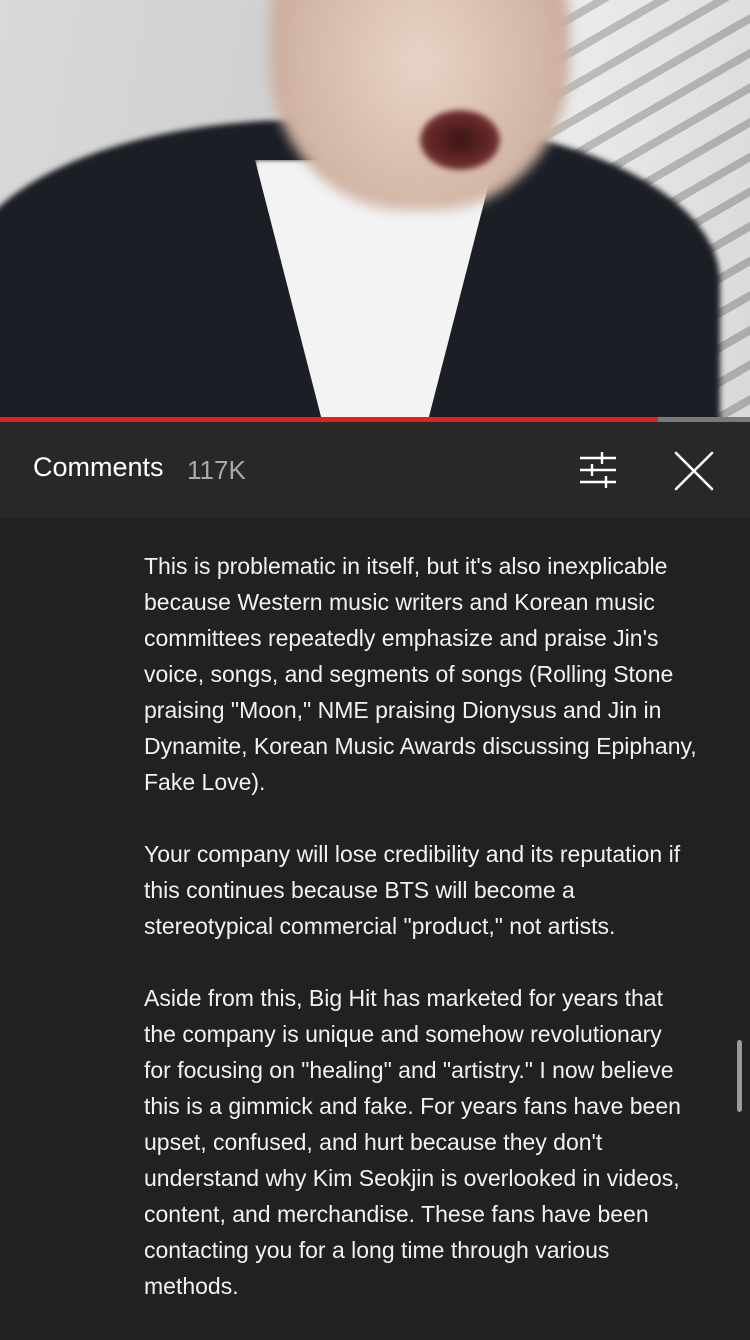  I want to click on close-comments-button, so click(694, 471).